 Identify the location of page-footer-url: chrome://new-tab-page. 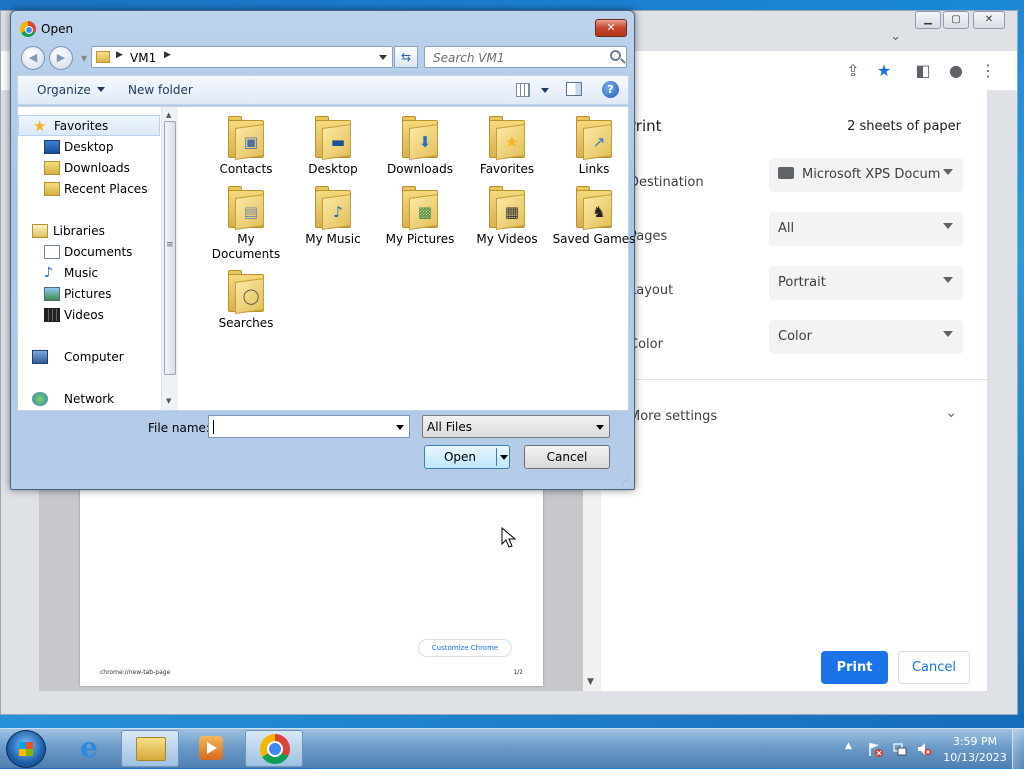
(135, 672).